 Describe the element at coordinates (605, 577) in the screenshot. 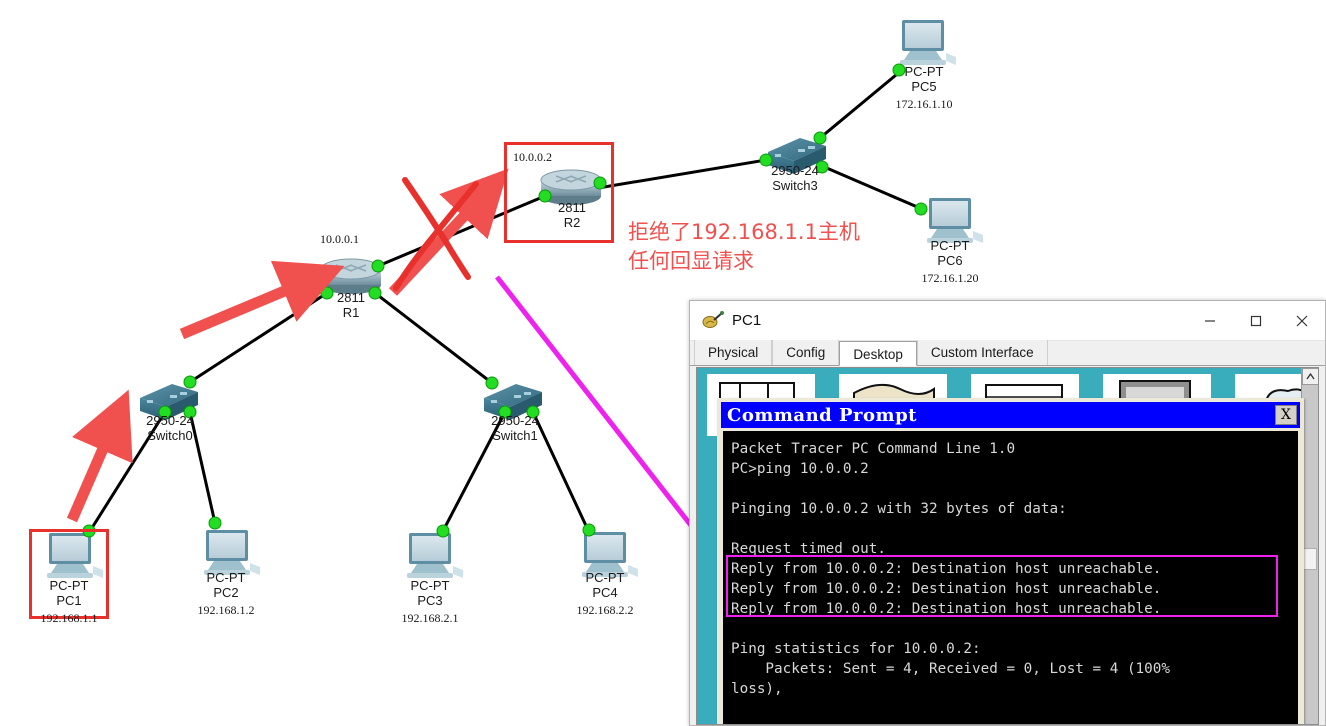

I see `label-pc4-model: PC-PT` at that location.